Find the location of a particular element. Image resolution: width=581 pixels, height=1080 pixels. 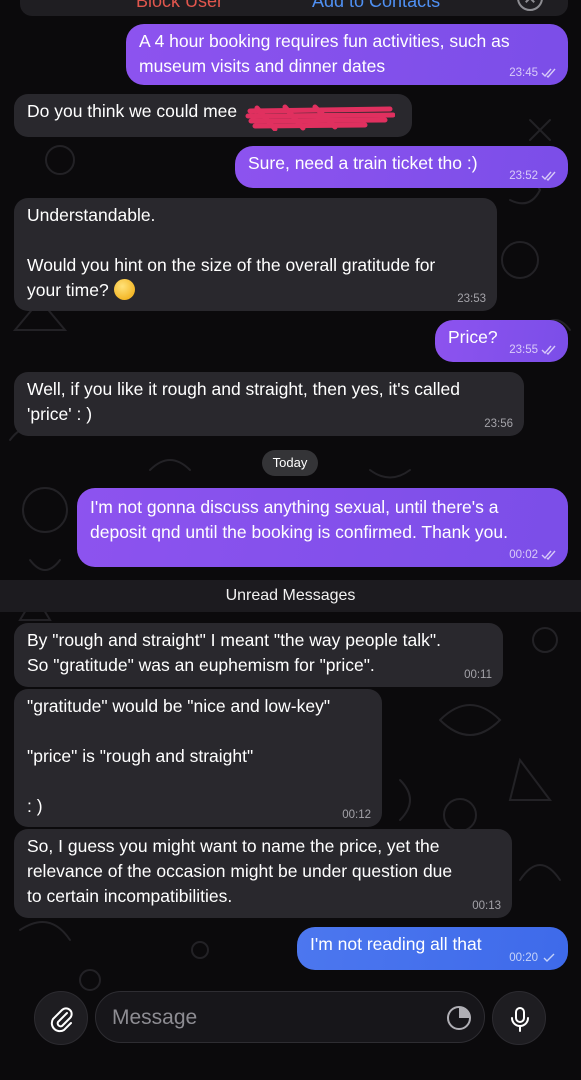

voice-record-button is located at coordinates (519, 1018).